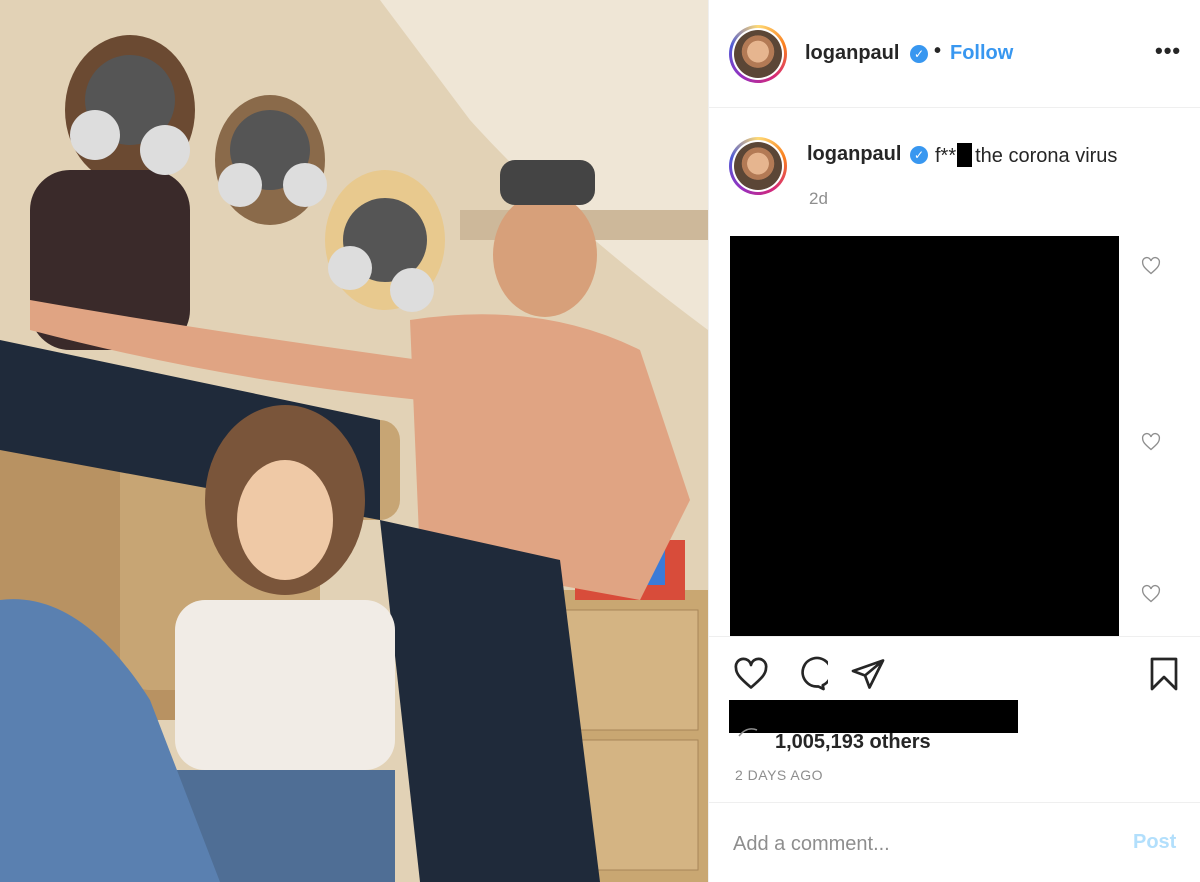 The image size is (1200, 882). I want to click on author-username: loganpaul, so click(852, 53).